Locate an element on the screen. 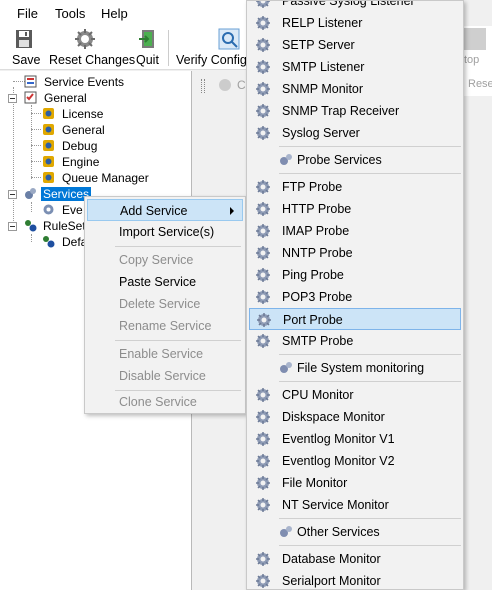 The image size is (492, 590). submenu-item-snmp-trap-receiver: SNMP Trap Receiver is located at coordinates (355, 111).